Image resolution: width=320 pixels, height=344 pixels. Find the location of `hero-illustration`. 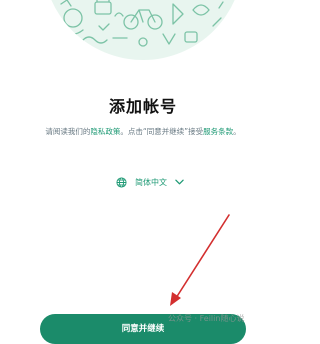

hero-illustration is located at coordinates (143, 30).